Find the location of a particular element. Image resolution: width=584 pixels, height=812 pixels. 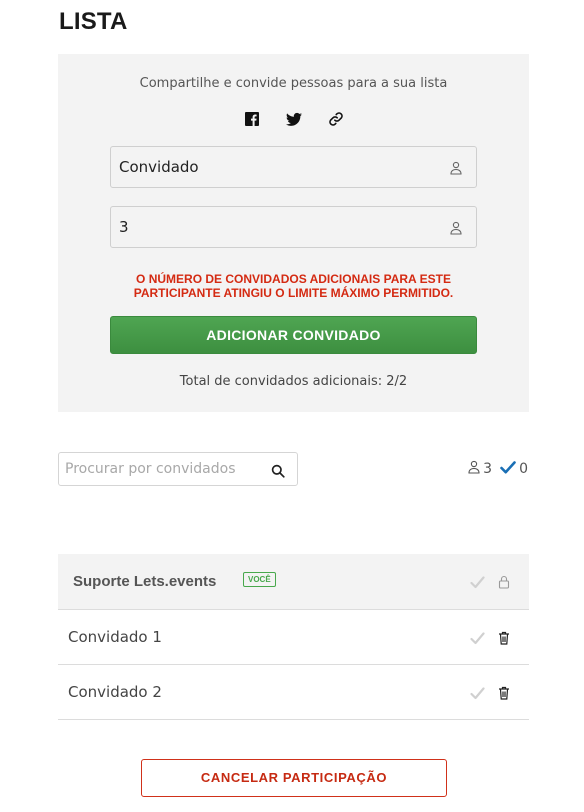

guest-count-indicator: 3 is located at coordinates (480, 469).